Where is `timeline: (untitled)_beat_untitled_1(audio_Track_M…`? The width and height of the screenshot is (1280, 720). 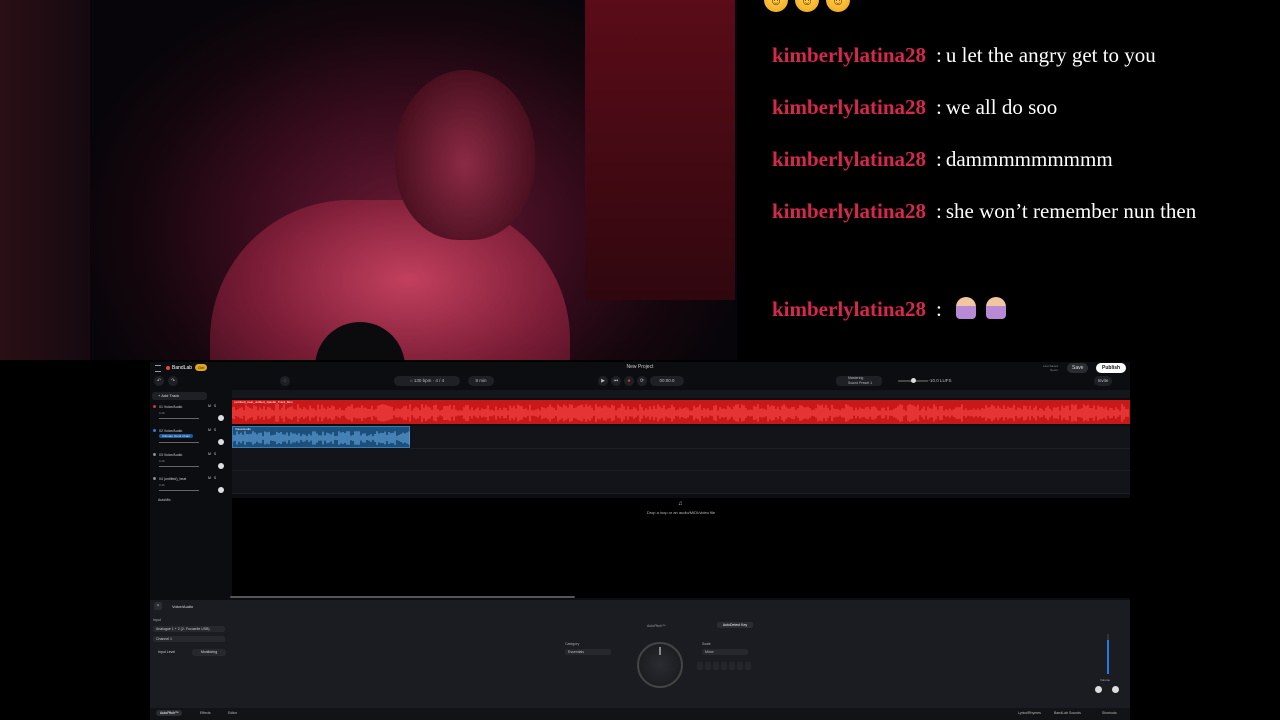 timeline: (untitled)_beat_untitled_1(audio_Track_M… is located at coordinates (681, 443).